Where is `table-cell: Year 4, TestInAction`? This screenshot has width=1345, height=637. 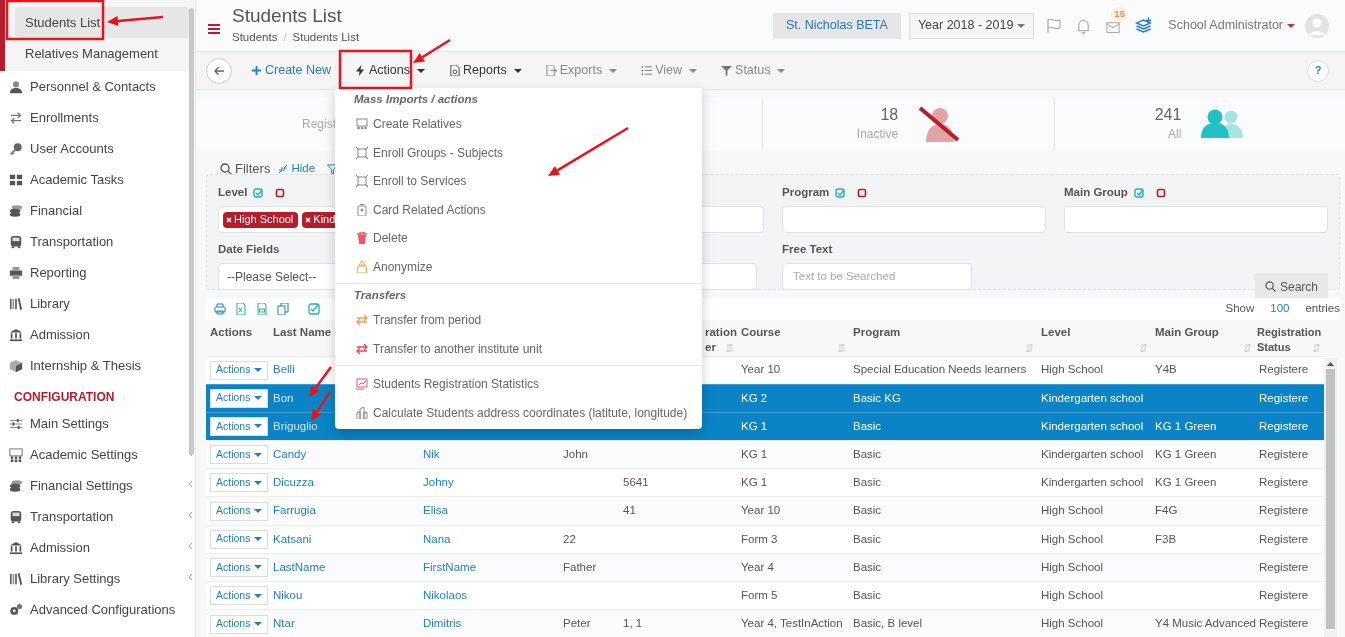 table-cell: Year 4, TestInAction is located at coordinates (792, 623).